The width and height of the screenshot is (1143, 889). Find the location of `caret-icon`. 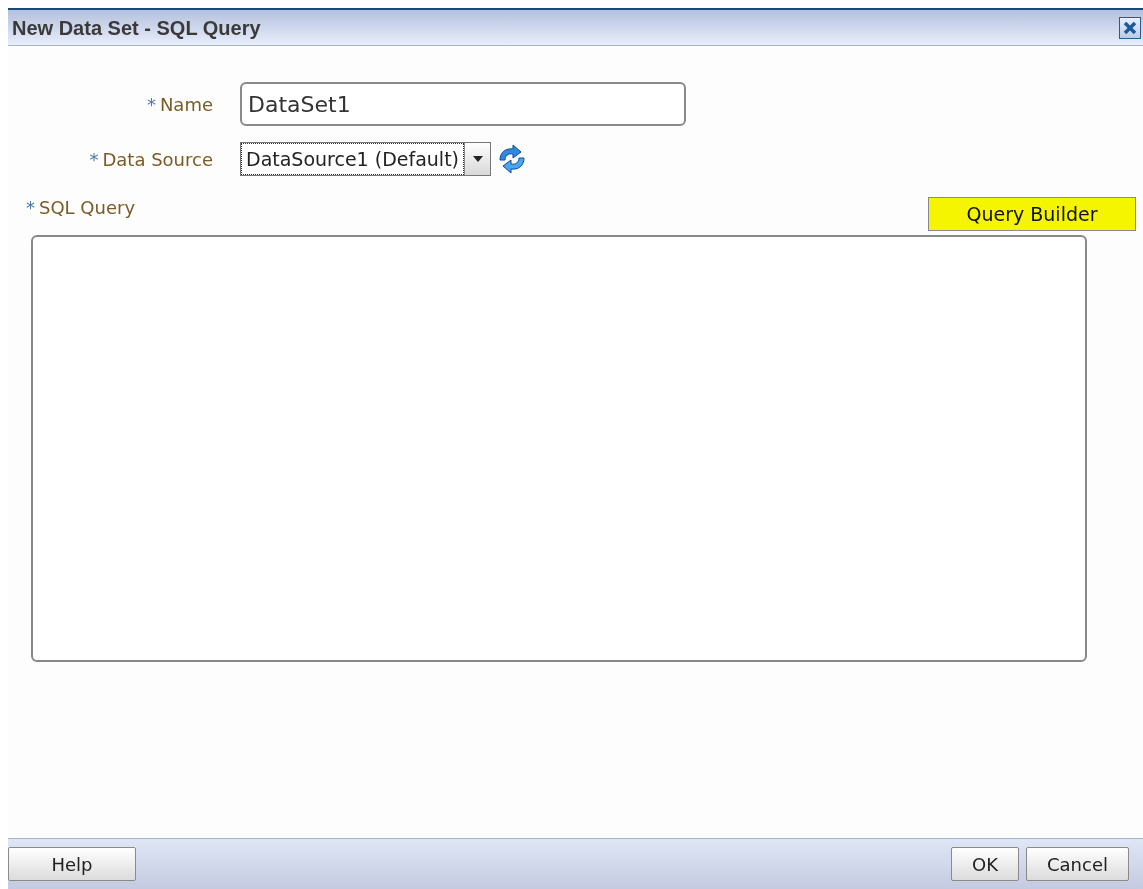

caret-icon is located at coordinates (477, 159).